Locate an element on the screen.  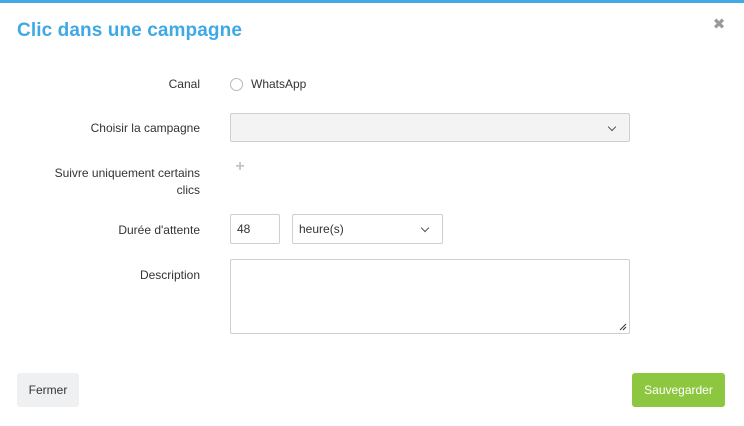
resize-handle-icon is located at coordinates (623, 327).